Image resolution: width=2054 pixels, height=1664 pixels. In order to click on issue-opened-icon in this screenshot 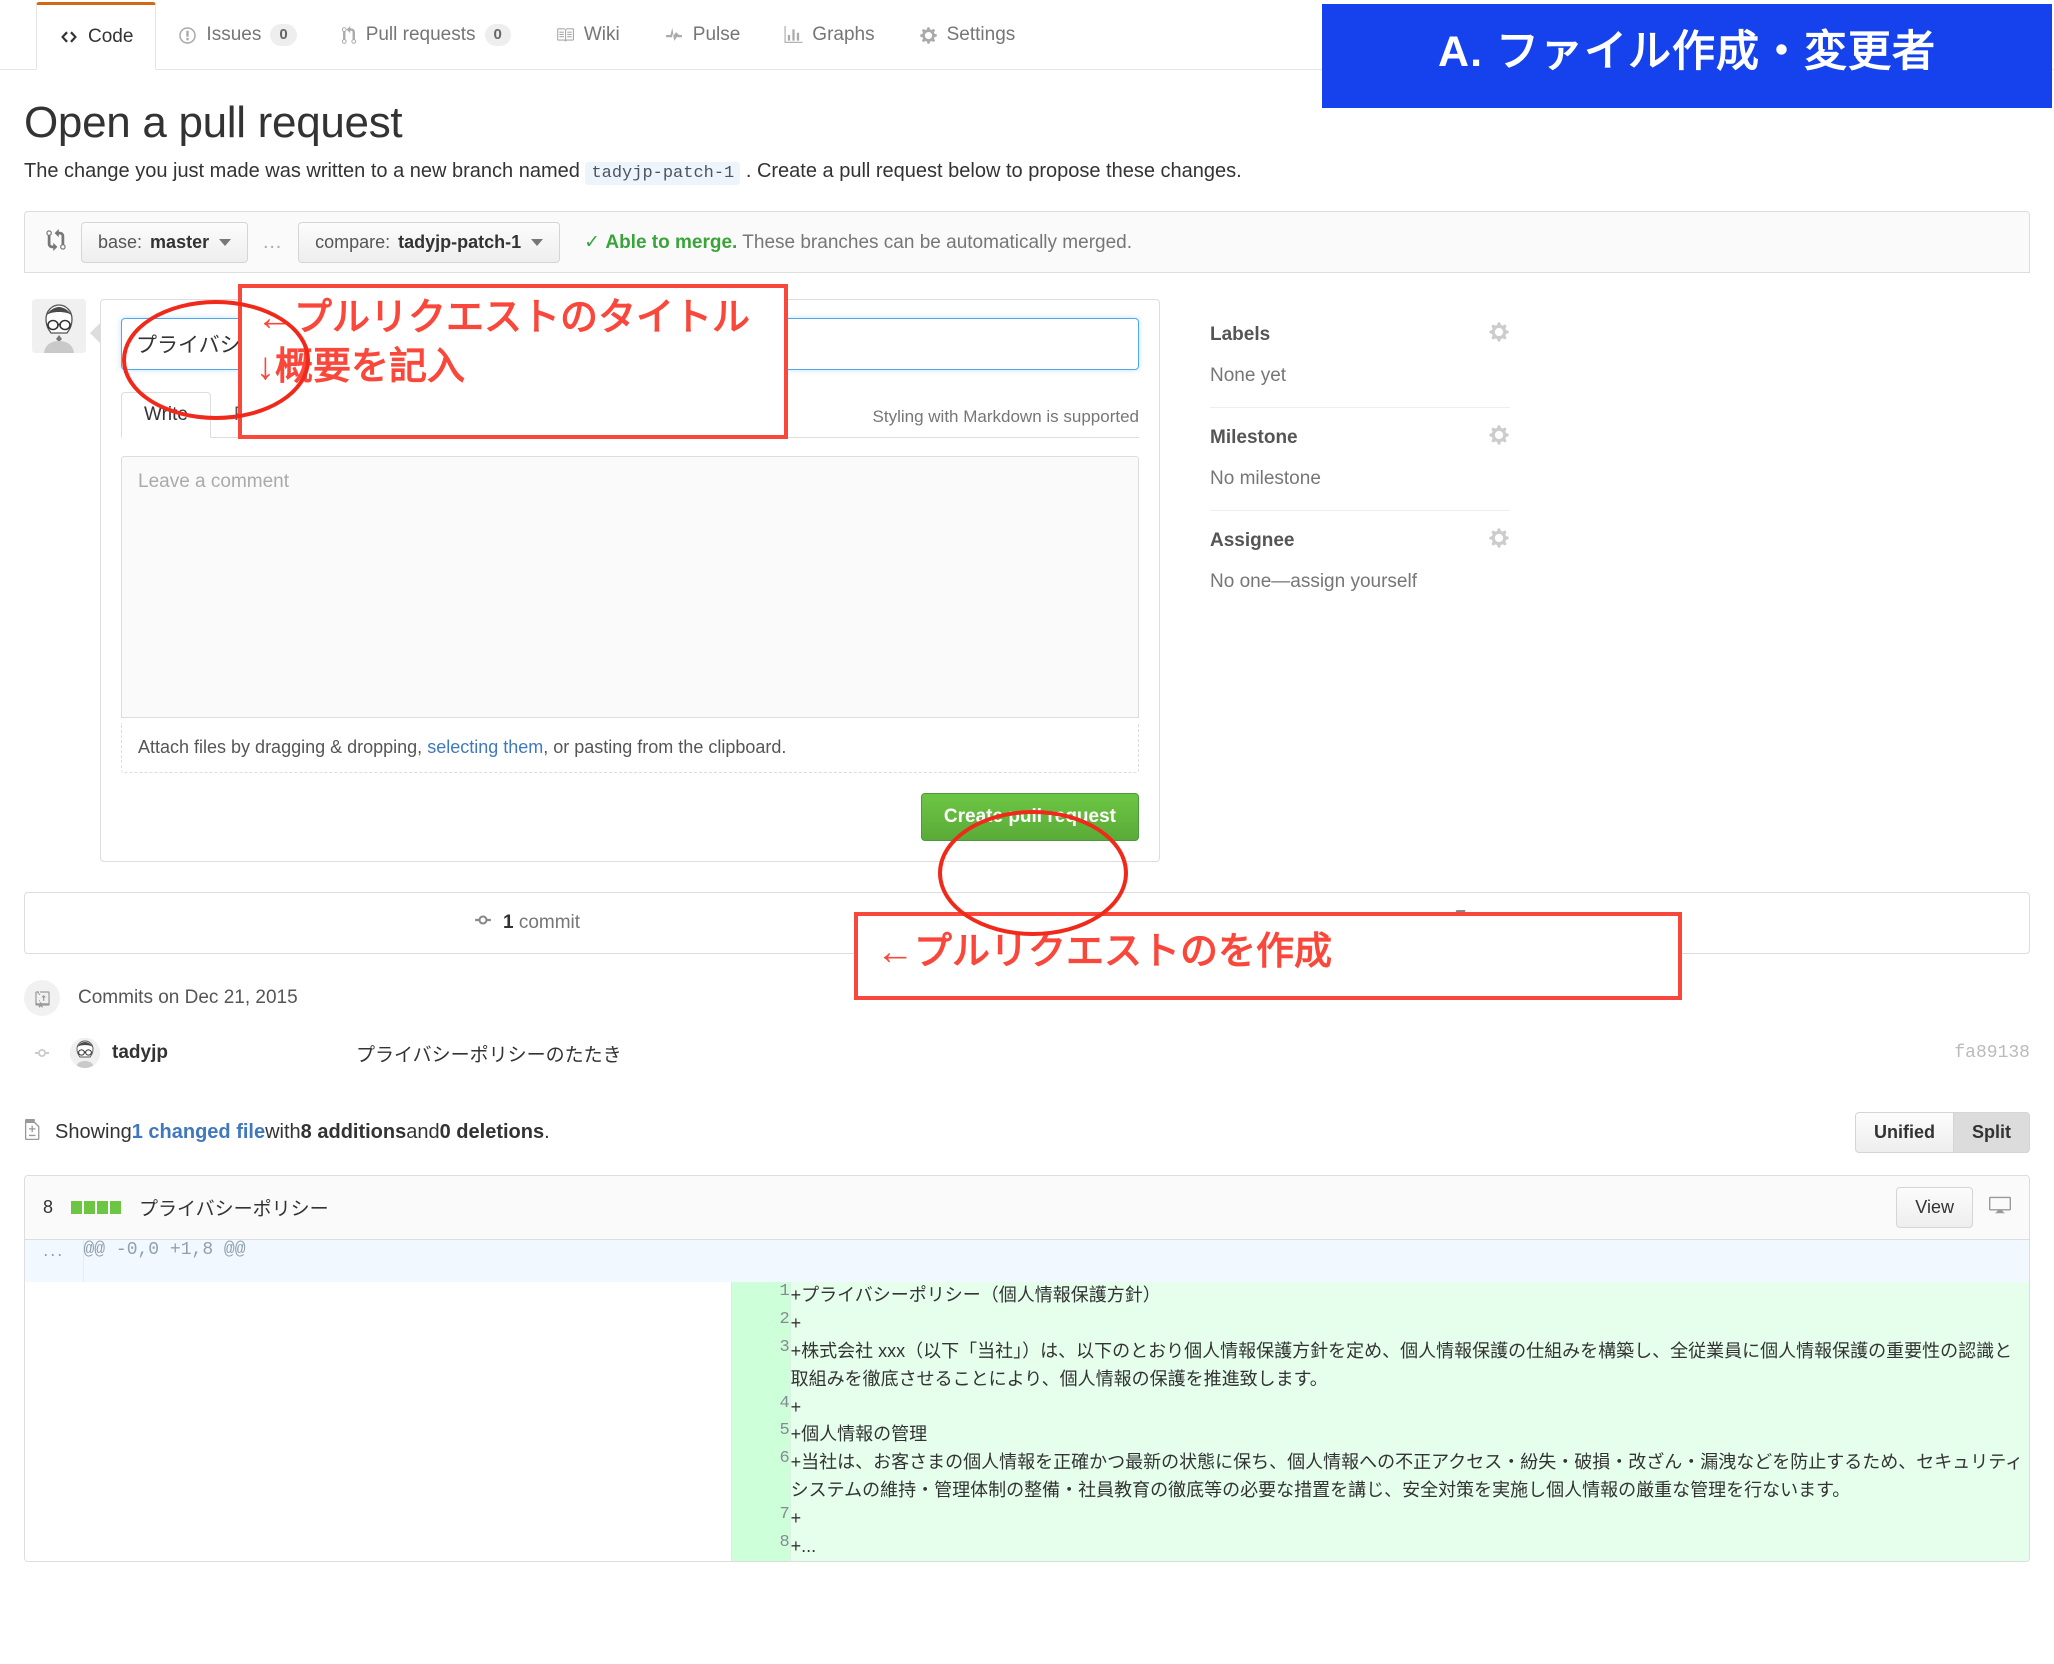, I will do `click(187, 35)`.